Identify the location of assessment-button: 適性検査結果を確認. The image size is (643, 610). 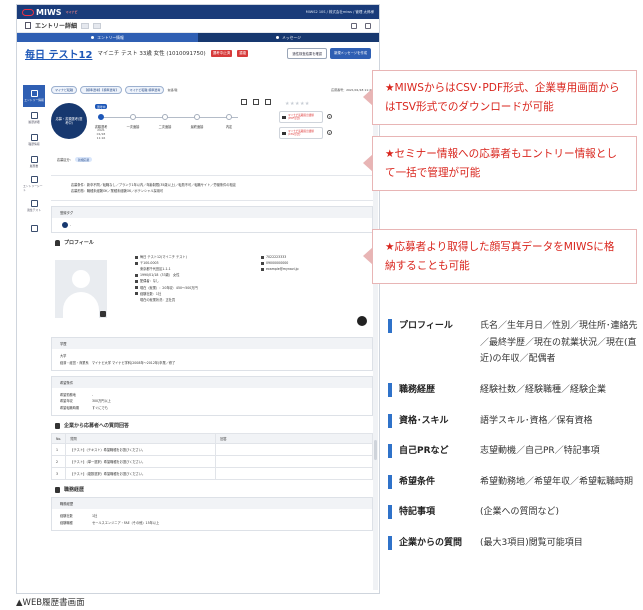
(307, 53).